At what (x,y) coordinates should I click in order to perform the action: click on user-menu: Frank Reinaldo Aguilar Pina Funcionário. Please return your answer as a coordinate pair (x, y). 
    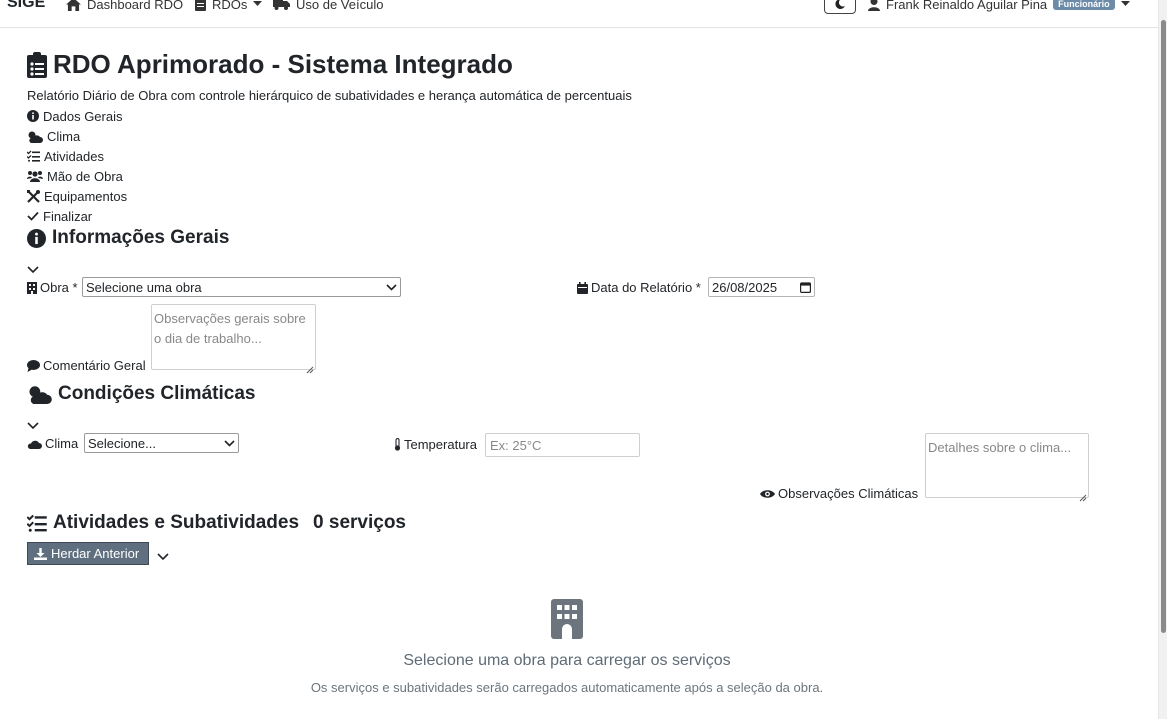
    Looking at the image, I should click on (999, 6).